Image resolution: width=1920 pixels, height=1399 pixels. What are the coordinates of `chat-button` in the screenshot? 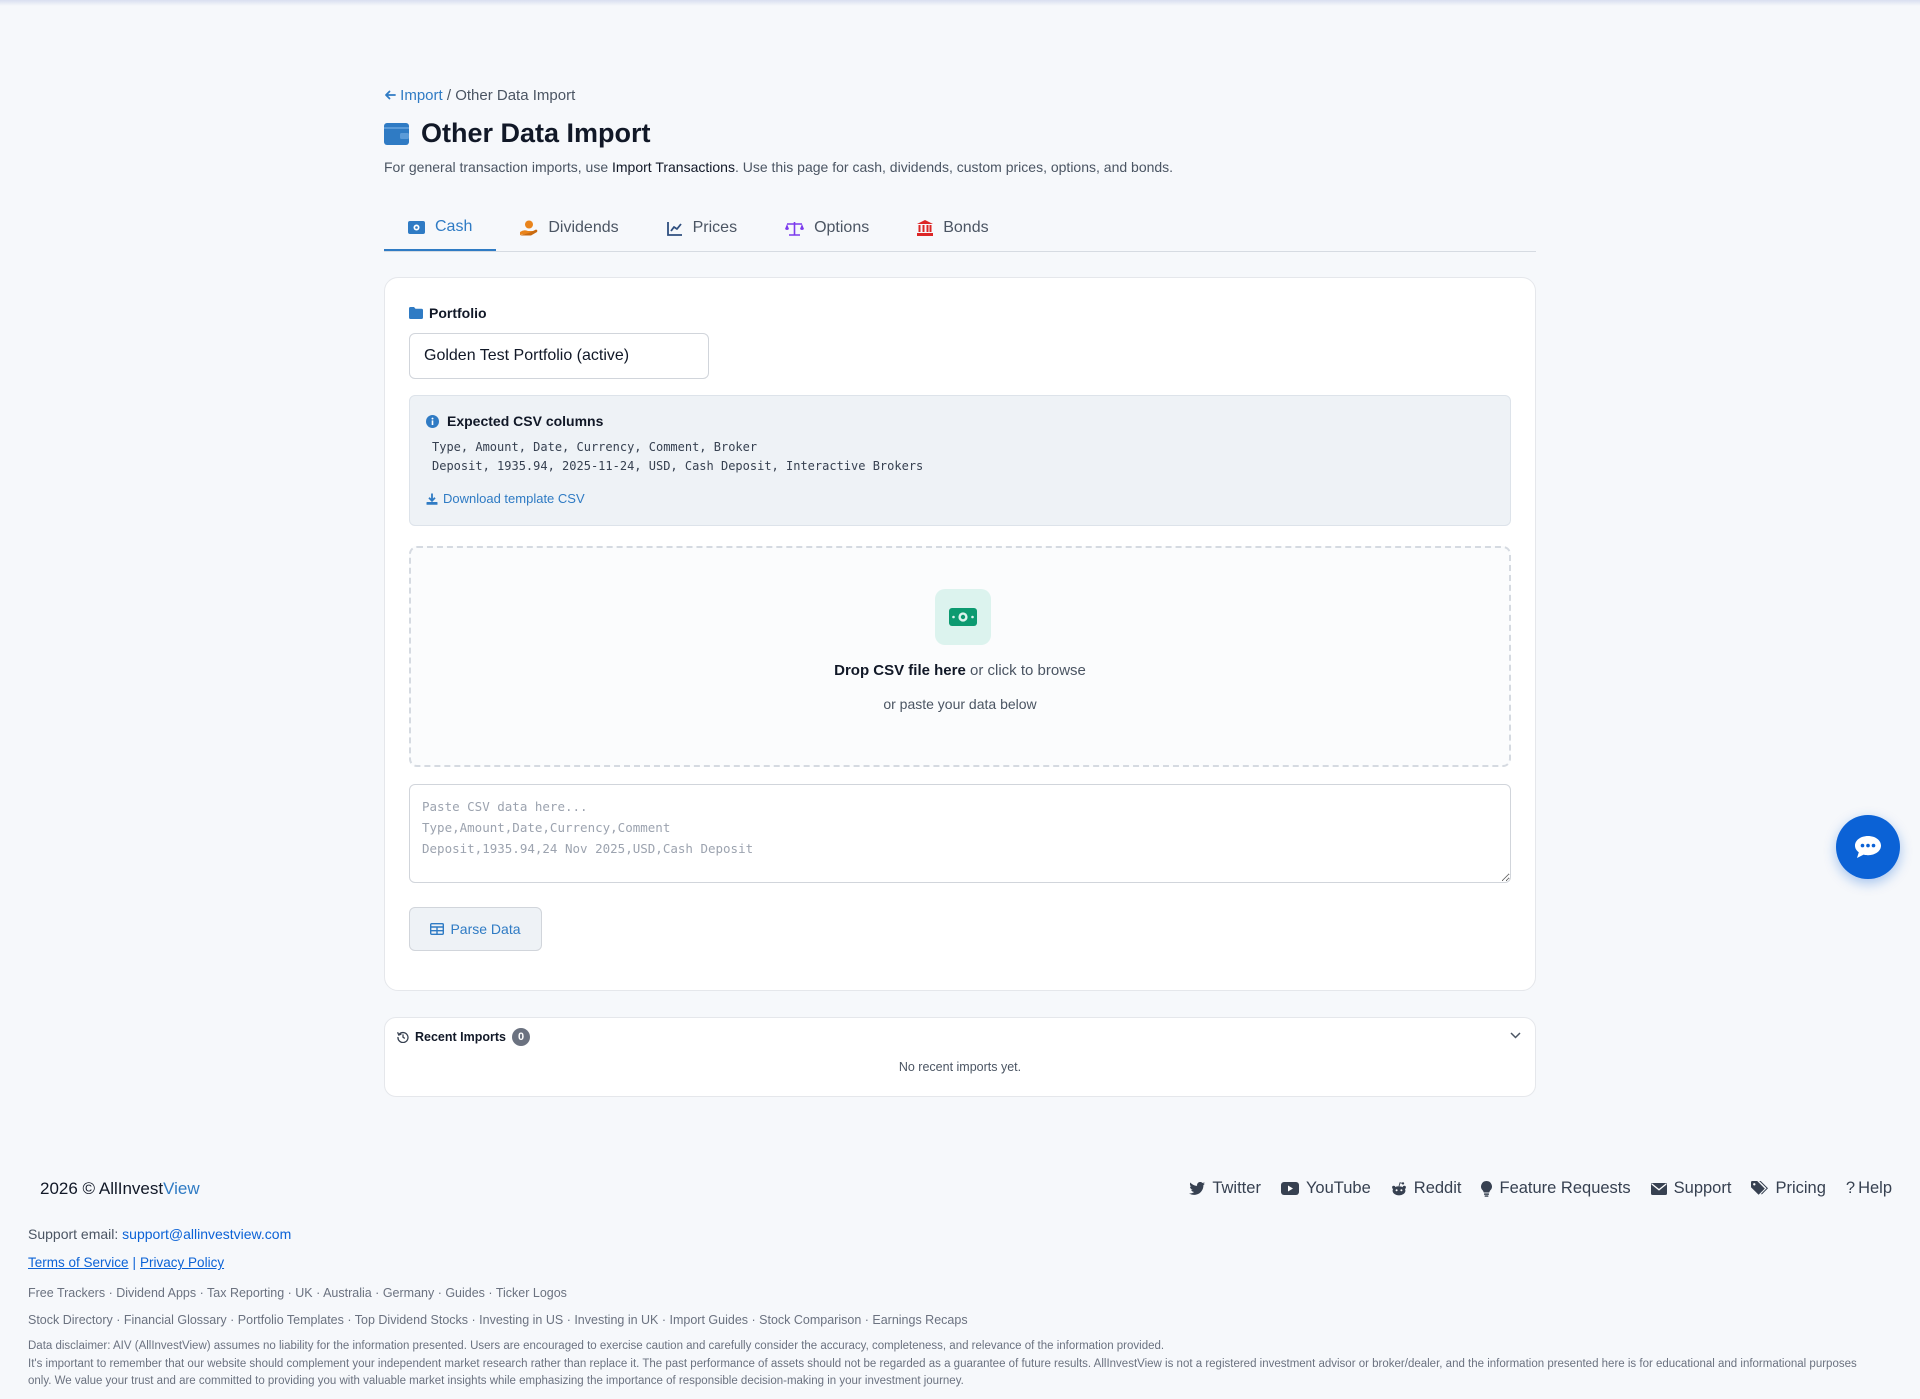 It's located at (1868, 847).